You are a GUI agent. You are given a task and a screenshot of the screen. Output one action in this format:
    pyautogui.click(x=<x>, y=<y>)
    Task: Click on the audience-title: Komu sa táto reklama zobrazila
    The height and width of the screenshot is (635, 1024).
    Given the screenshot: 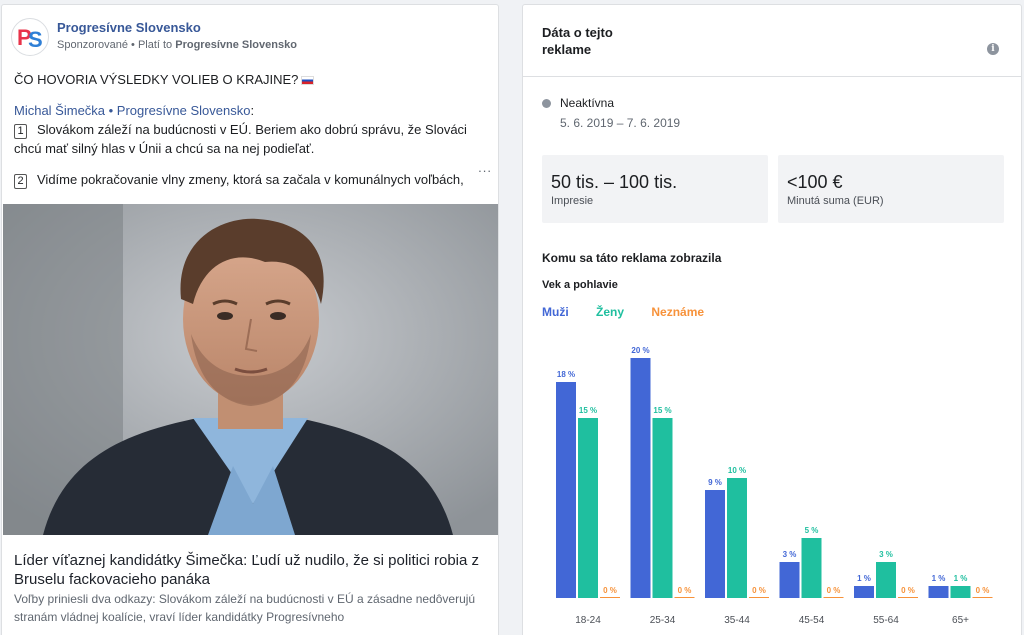 What is the action you would take?
    pyautogui.click(x=632, y=258)
    